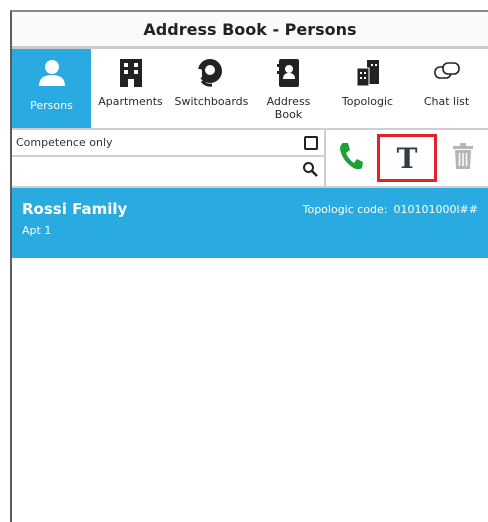 Image resolution: width=488 pixels, height=522 pixels. What do you see at coordinates (159, 170) in the screenshot?
I see `search-input` at bounding box center [159, 170].